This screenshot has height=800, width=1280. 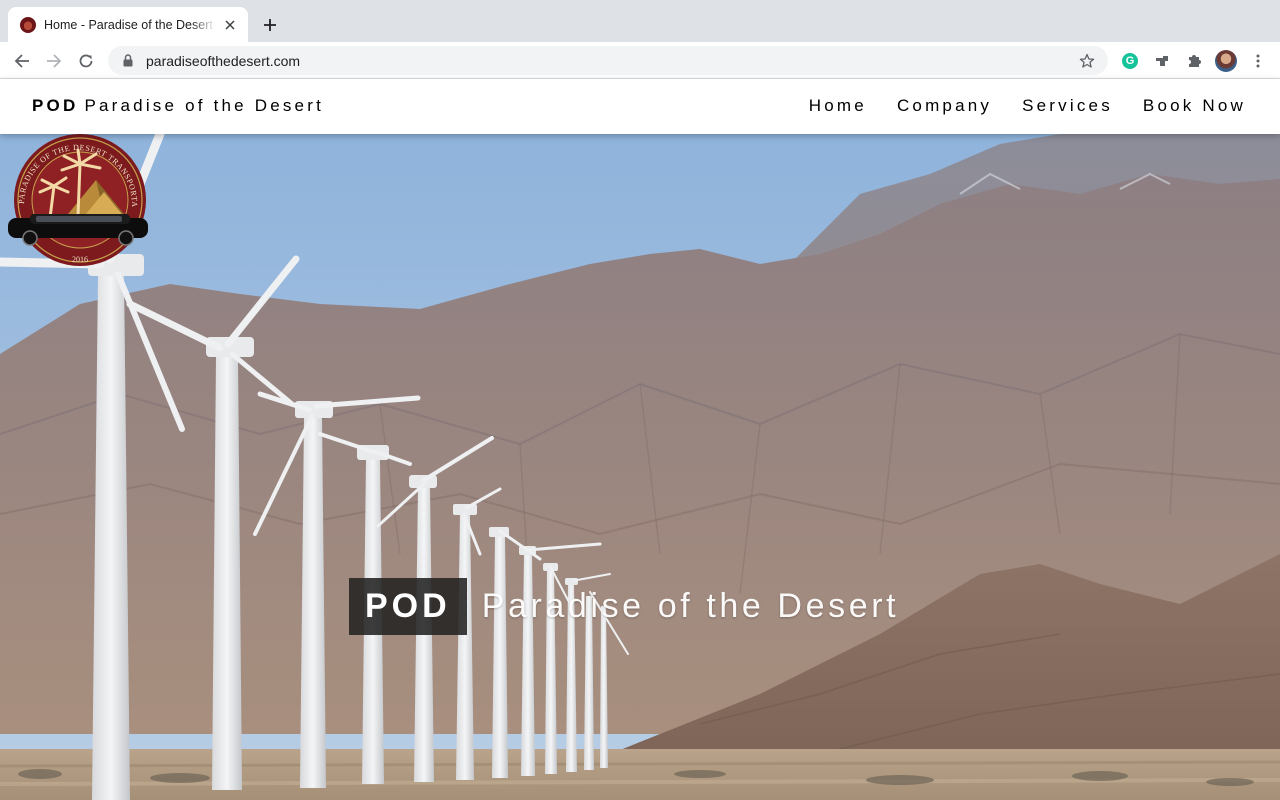 I want to click on profile-button, so click(x=1226, y=61).